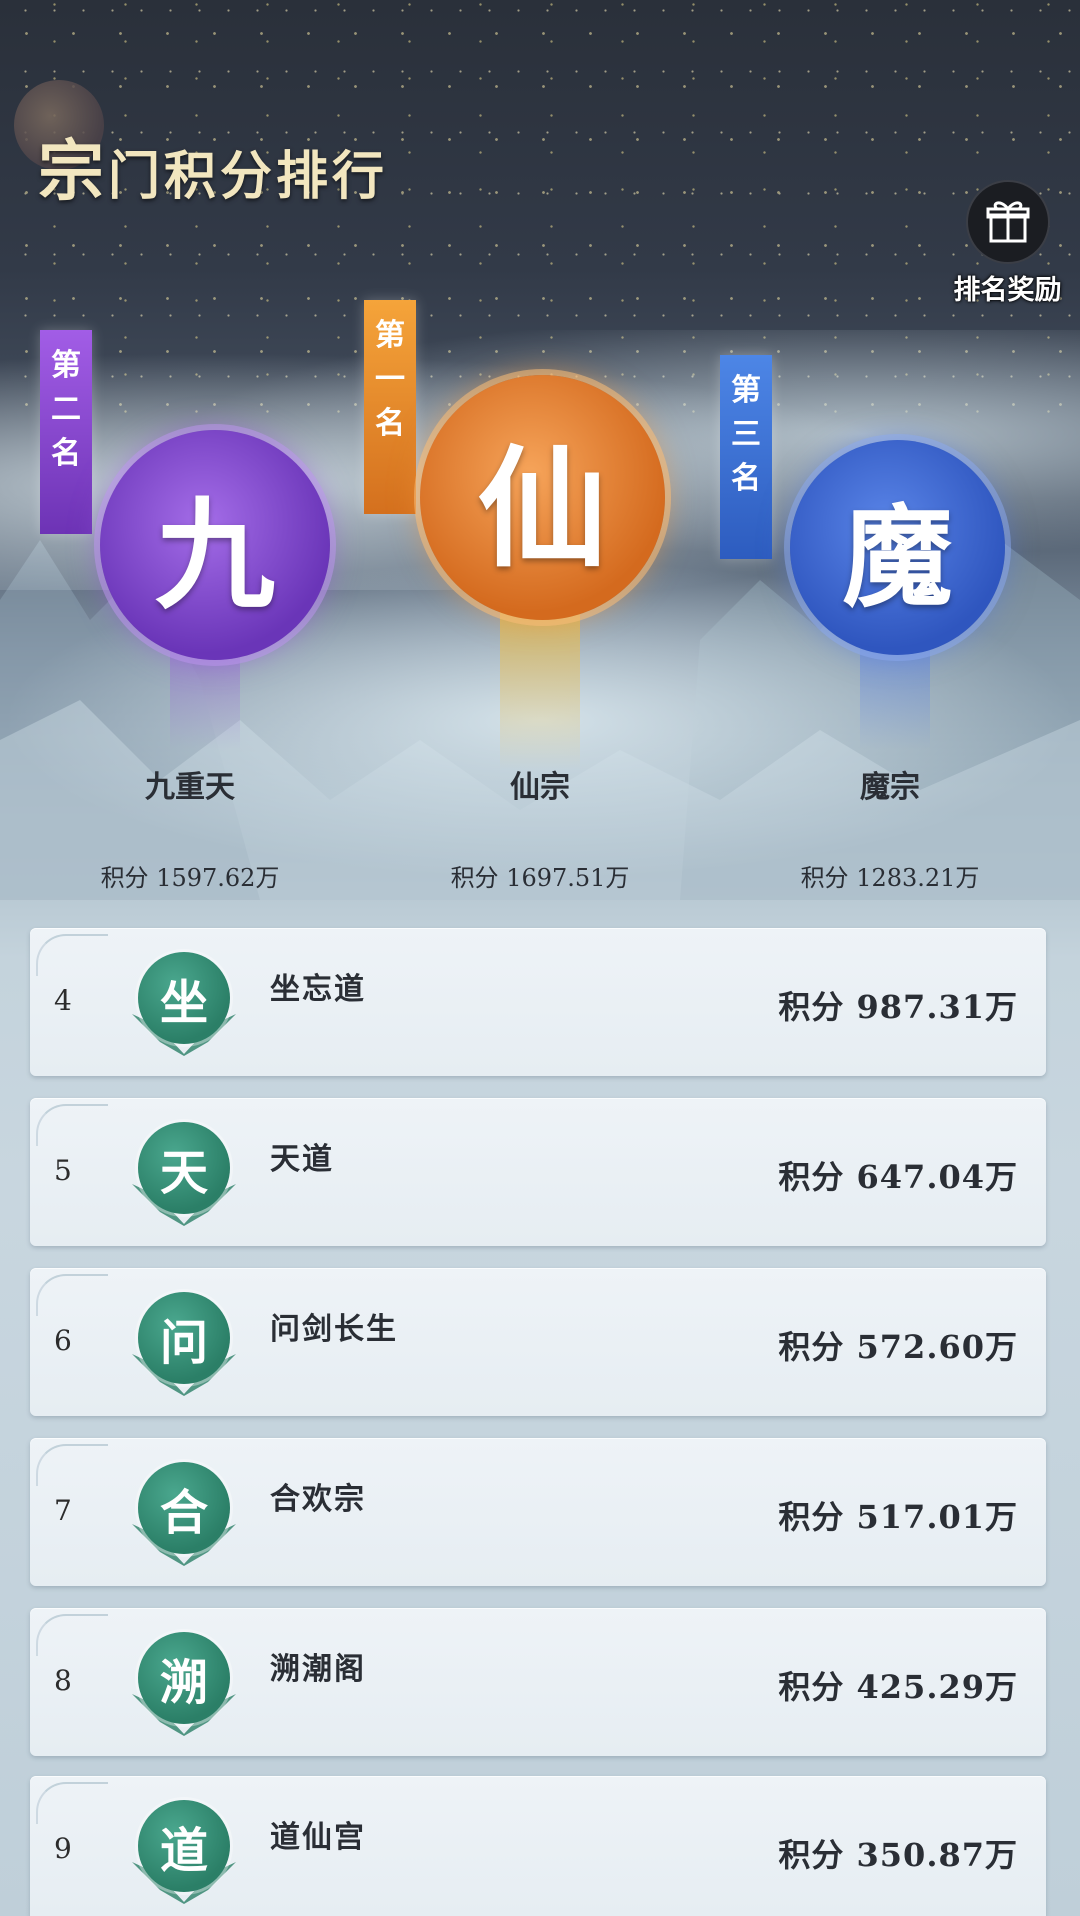 The width and height of the screenshot is (1080, 1916). Describe the element at coordinates (898, 1177) in the screenshot. I see `sect-score: 积分 647.04万` at that location.